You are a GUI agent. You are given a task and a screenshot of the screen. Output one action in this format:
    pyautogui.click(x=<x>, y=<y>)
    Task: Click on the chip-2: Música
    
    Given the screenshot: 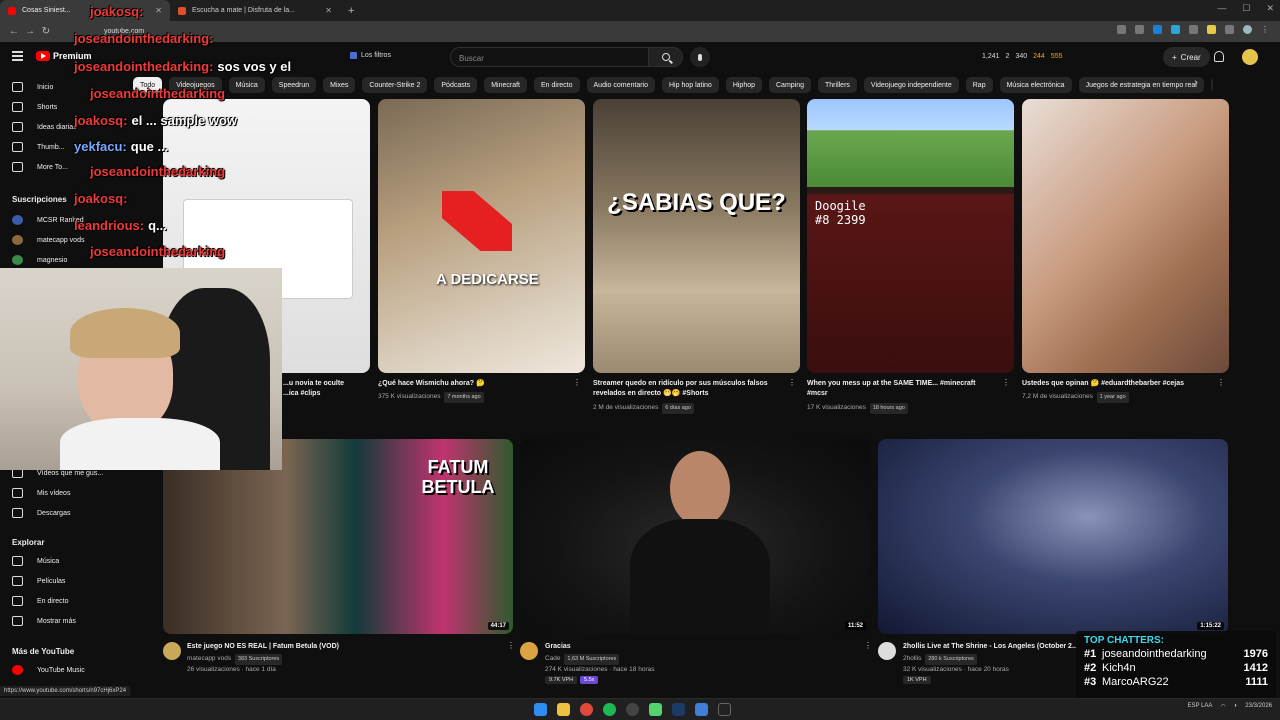 What is the action you would take?
    pyautogui.click(x=246, y=85)
    